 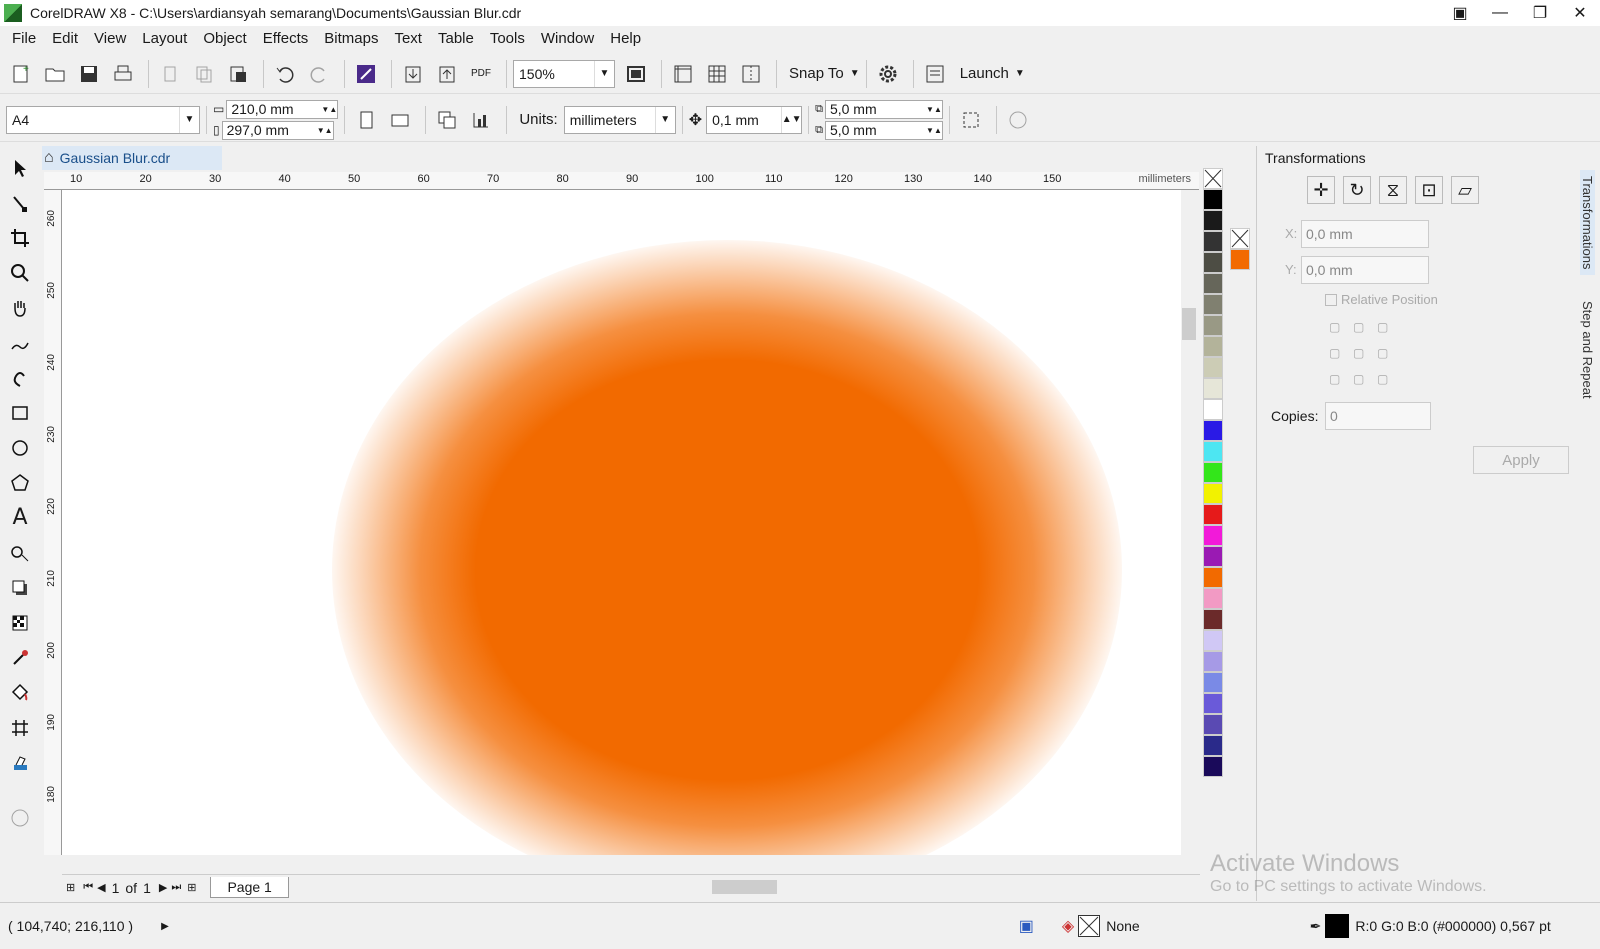 I want to click on search-content-icon, so click(x=366, y=74).